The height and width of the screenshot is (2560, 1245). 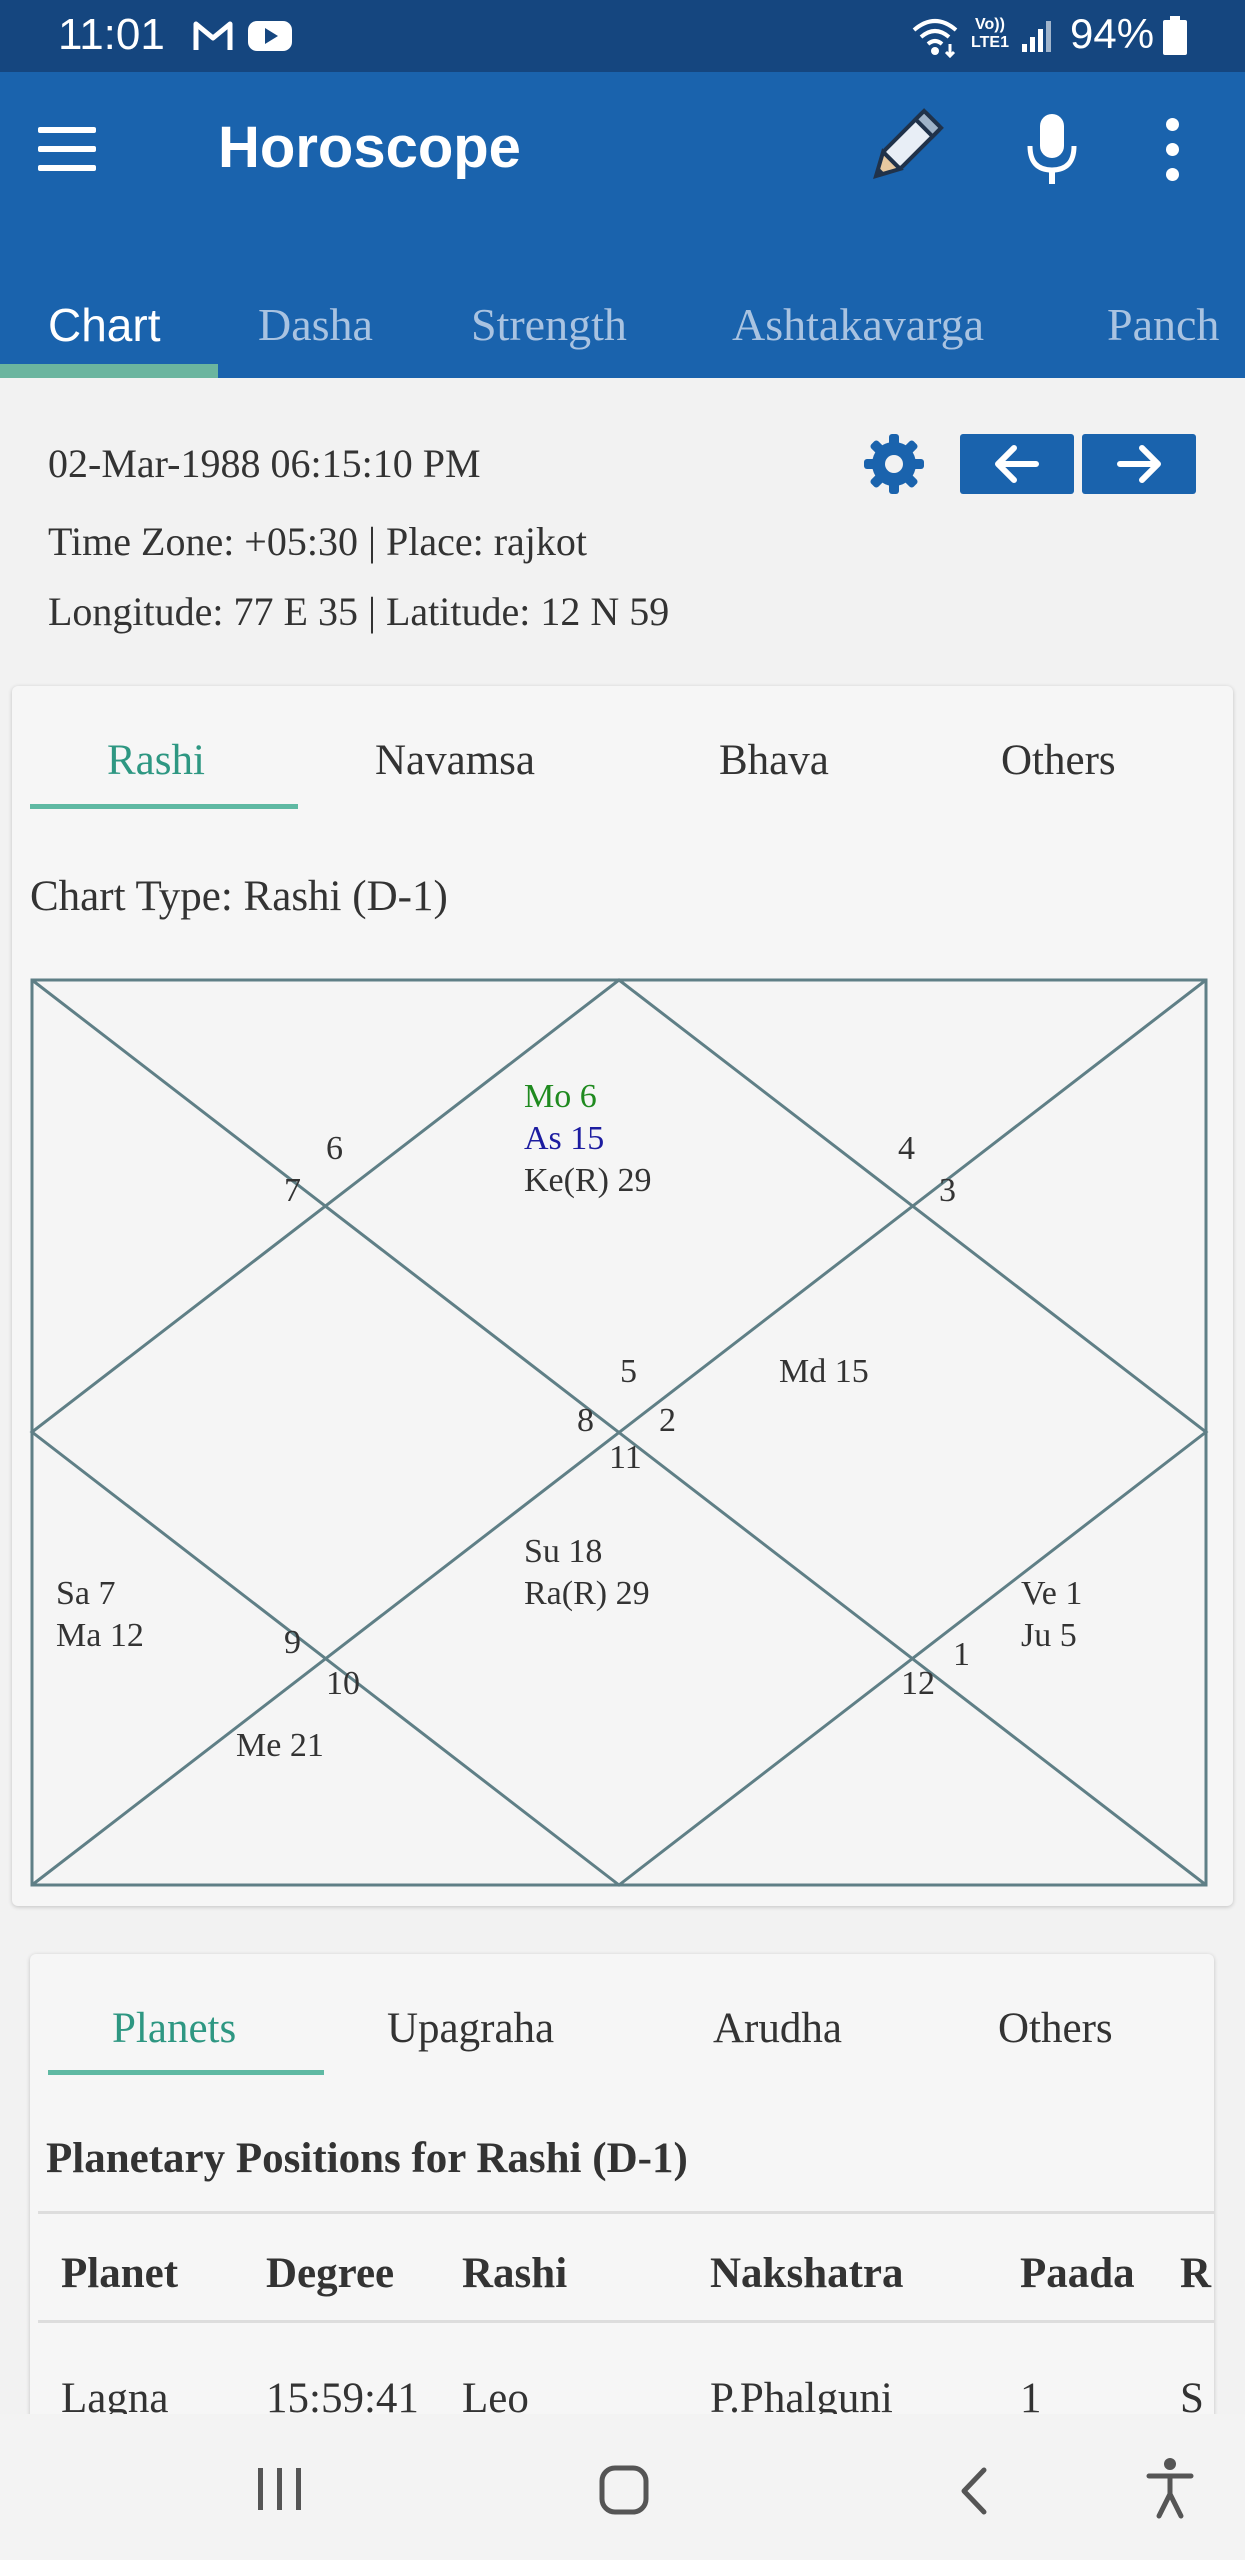 I want to click on more-options-button, so click(x=1175, y=150).